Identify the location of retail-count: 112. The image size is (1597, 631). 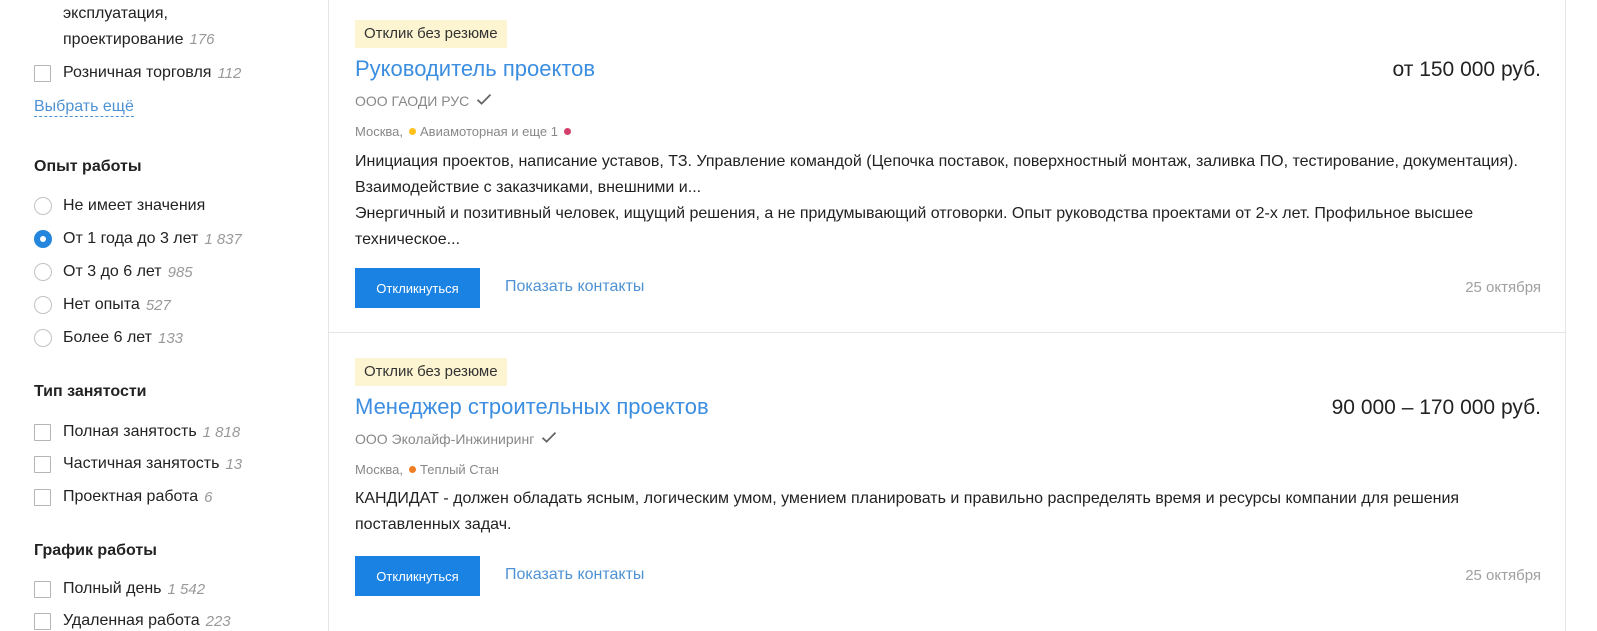
(229, 73).